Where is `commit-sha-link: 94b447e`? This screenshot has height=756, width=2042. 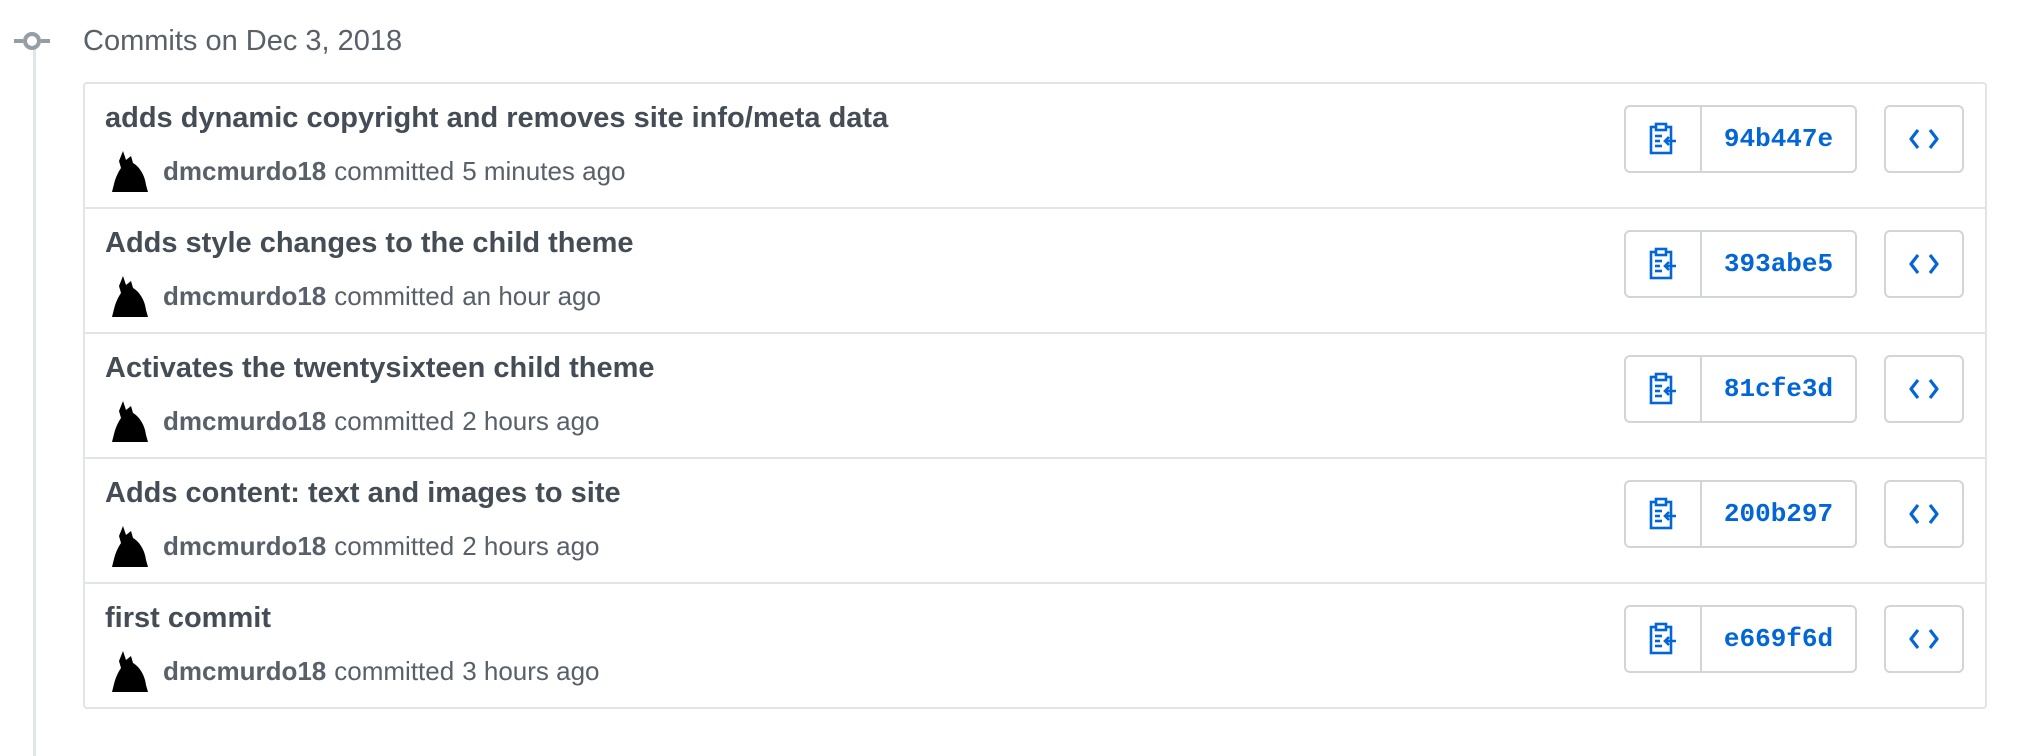 commit-sha-link: 94b447e is located at coordinates (1779, 139).